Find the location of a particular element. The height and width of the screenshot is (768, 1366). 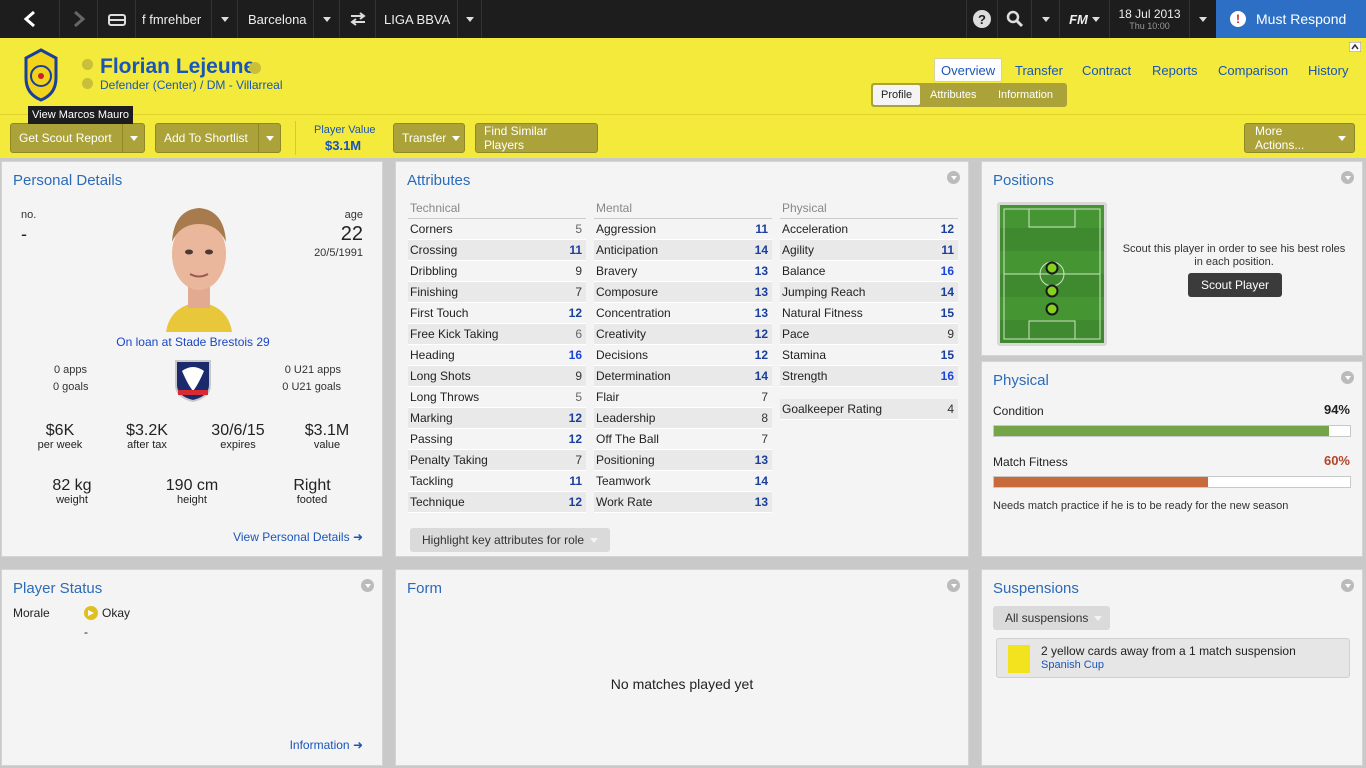

collapse-icon is located at coordinates (1355, 47).